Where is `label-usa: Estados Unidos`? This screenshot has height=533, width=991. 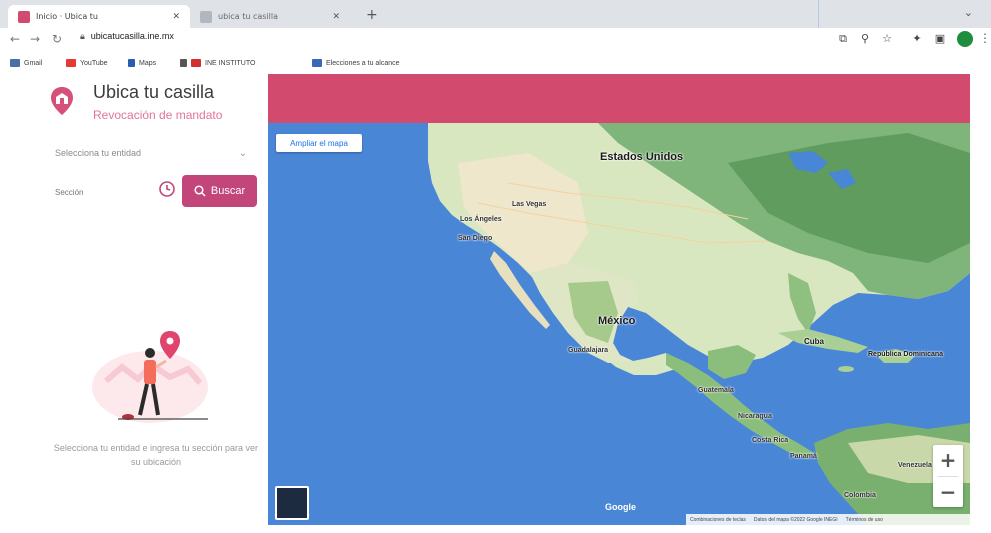
label-usa: Estados Unidos is located at coordinates (642, 157).